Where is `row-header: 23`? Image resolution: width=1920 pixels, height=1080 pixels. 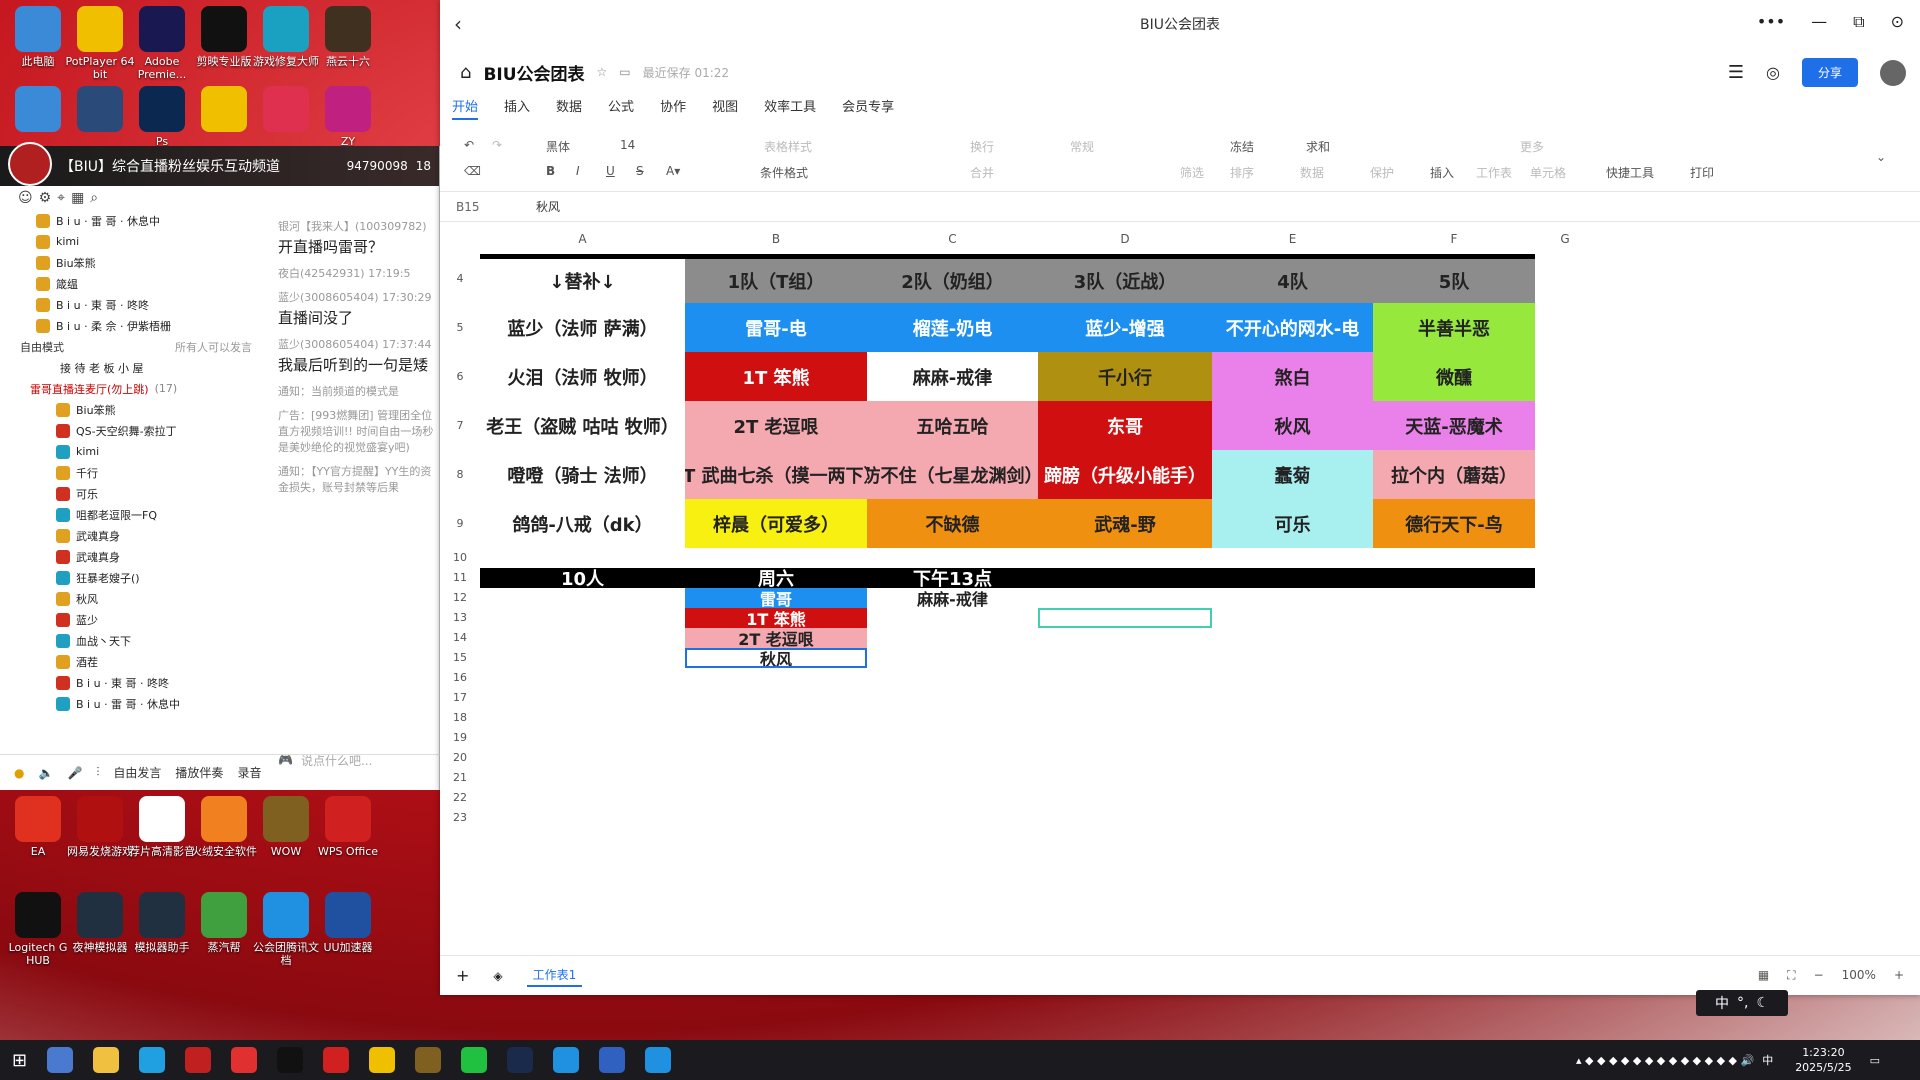 row-header: 23 is located at coordinates (460, 818).